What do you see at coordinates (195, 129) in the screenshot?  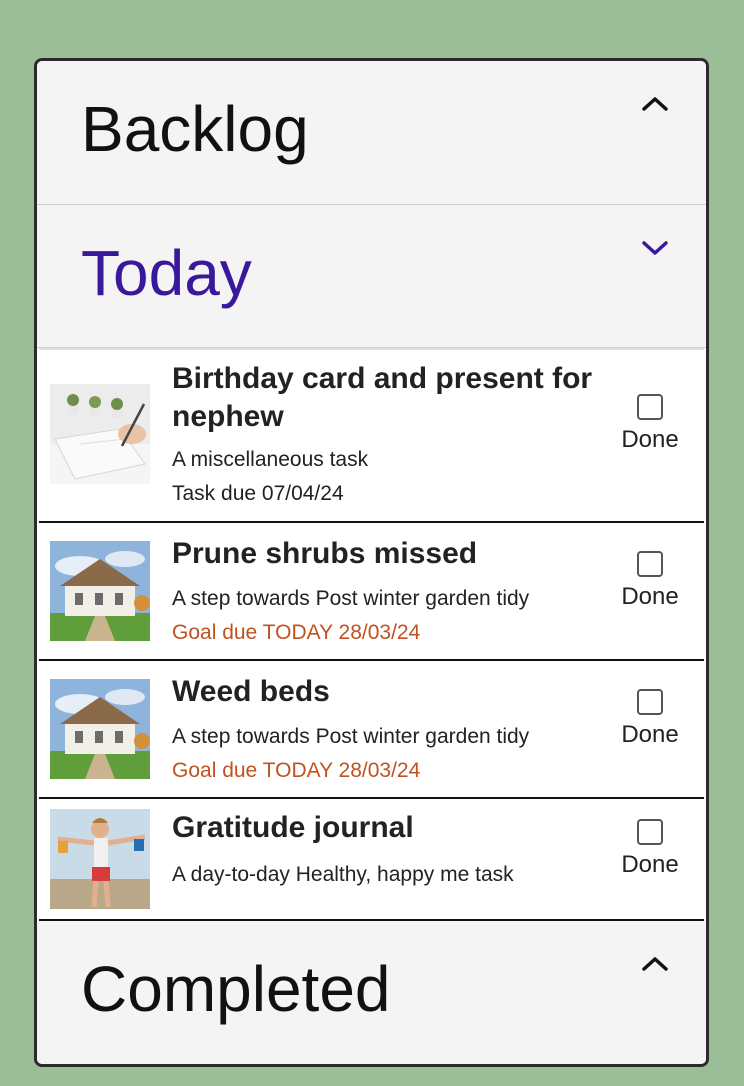 I see `section-title-backlog: Backlog` at bounding box center [195, 129].